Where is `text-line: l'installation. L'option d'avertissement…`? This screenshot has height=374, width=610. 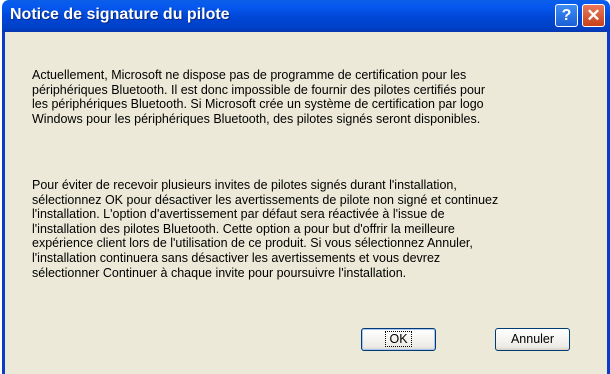 text-line: l'installation. L'option d'avertissement… is located at coordinates (238, 214).